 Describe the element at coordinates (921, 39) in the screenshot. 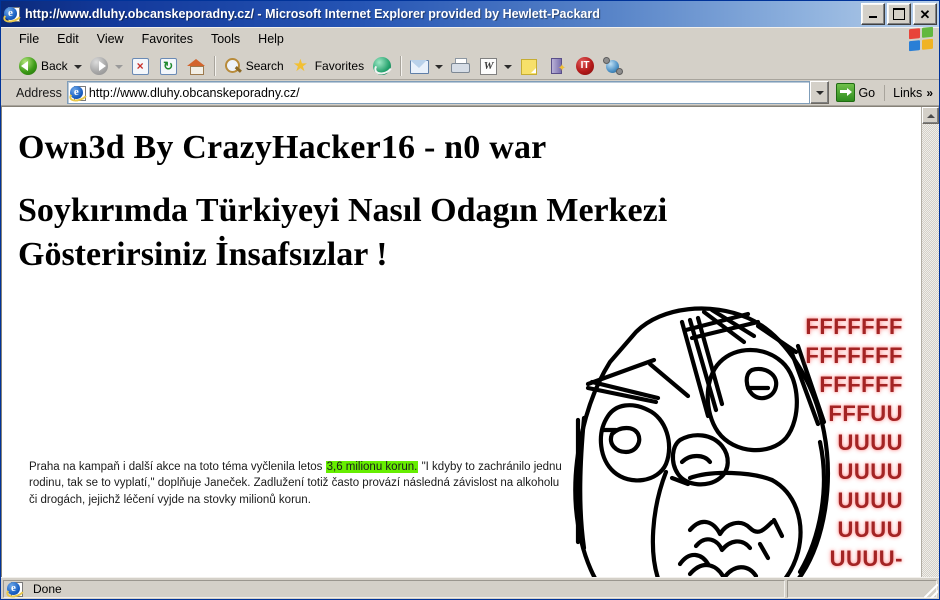

I see `windows-flag-icon` at that location.